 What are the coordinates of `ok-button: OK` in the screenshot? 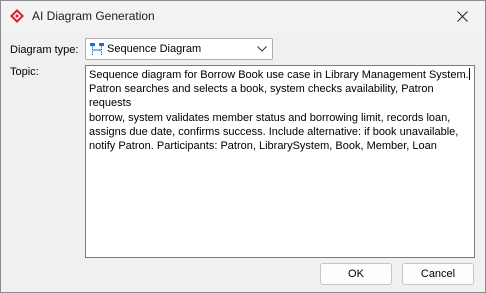 It's located at (356, 274).